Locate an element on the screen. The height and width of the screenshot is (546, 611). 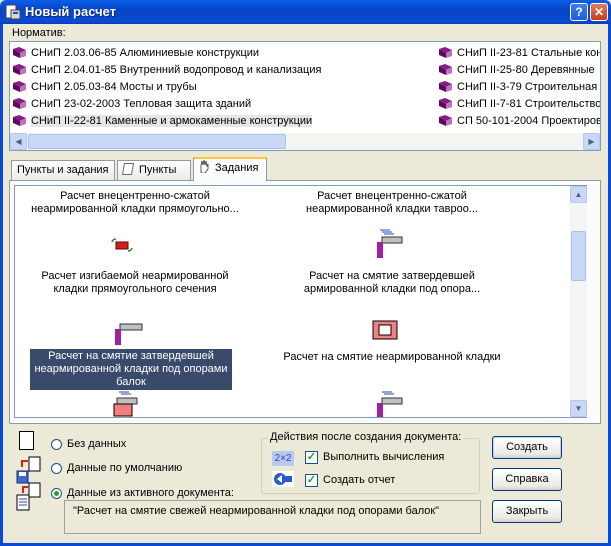
normativ-item: СНиП II-7-81 Строительство is located at coordinates (518, 104).